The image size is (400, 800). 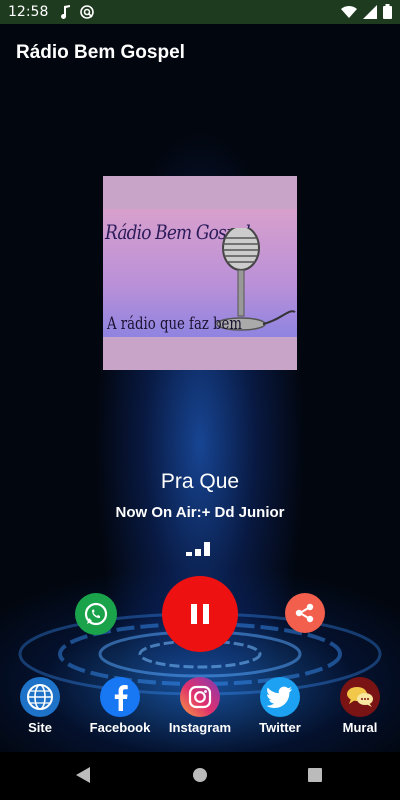 I want to click on battery-icon, so click(x=387, y=11).